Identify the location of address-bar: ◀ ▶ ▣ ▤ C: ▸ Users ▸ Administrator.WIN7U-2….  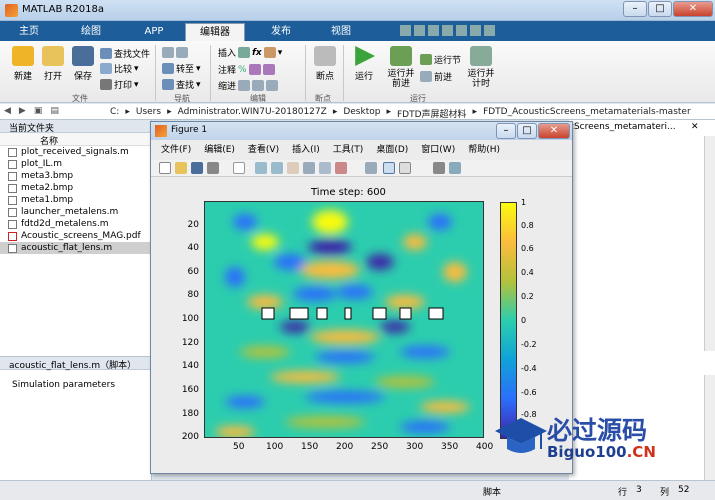
(357, 112).